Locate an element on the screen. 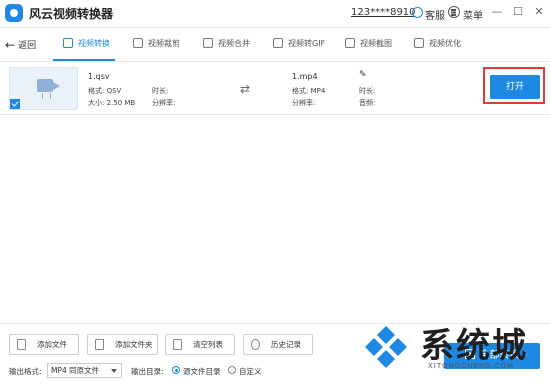  history-label: 历史记录 is located at coordinates (286, 344).